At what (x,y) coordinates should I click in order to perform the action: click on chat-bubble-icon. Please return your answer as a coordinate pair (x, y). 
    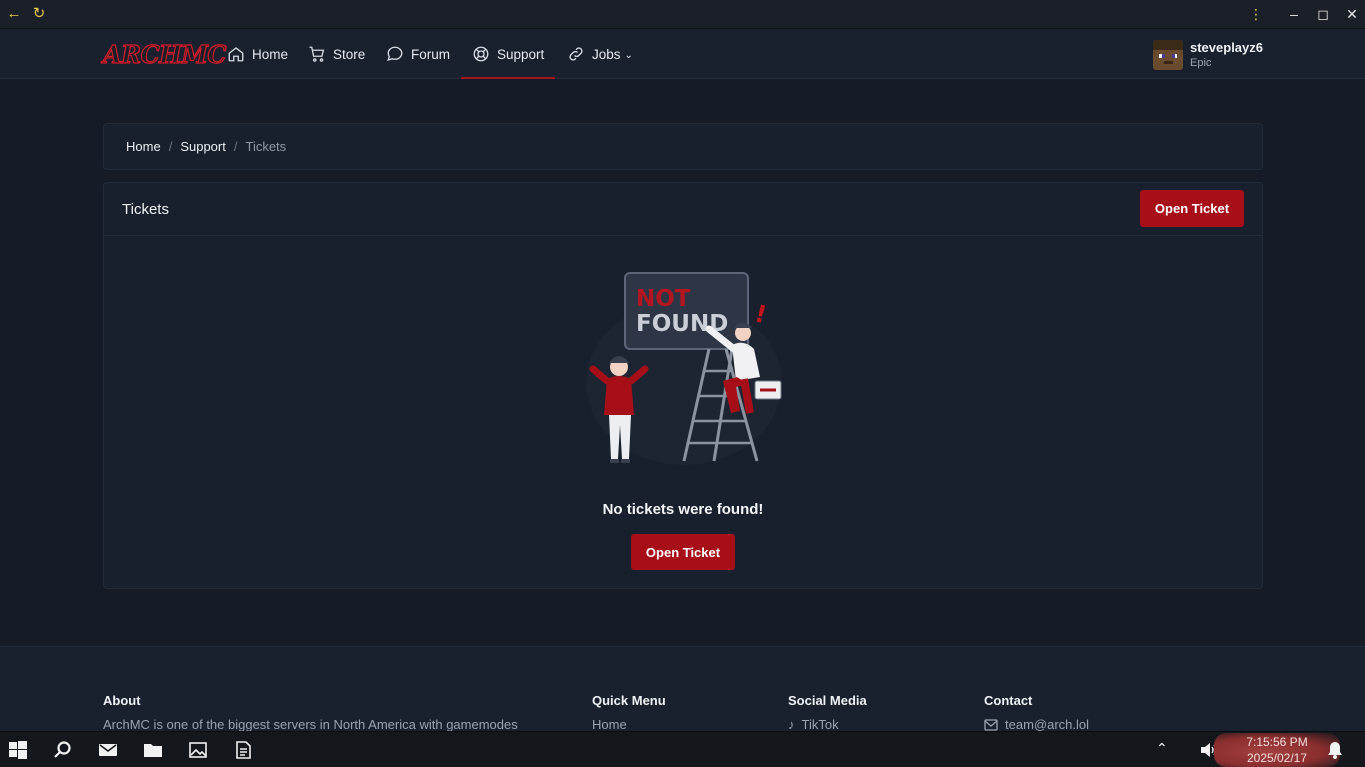
    Looking at the image, I should click on (395, 54).